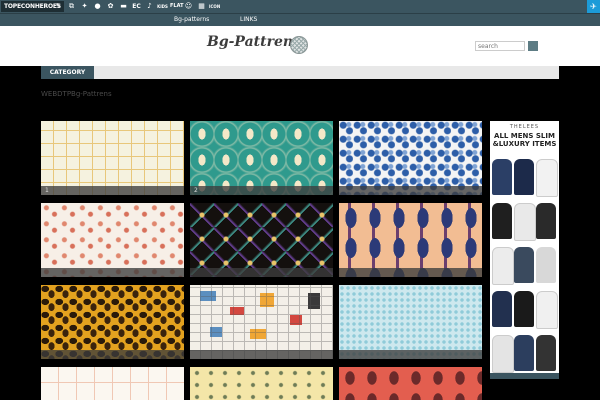 This screenshot has height=400, width=600. I want to click on header: Bg-Pattrens, so click(300, 46).